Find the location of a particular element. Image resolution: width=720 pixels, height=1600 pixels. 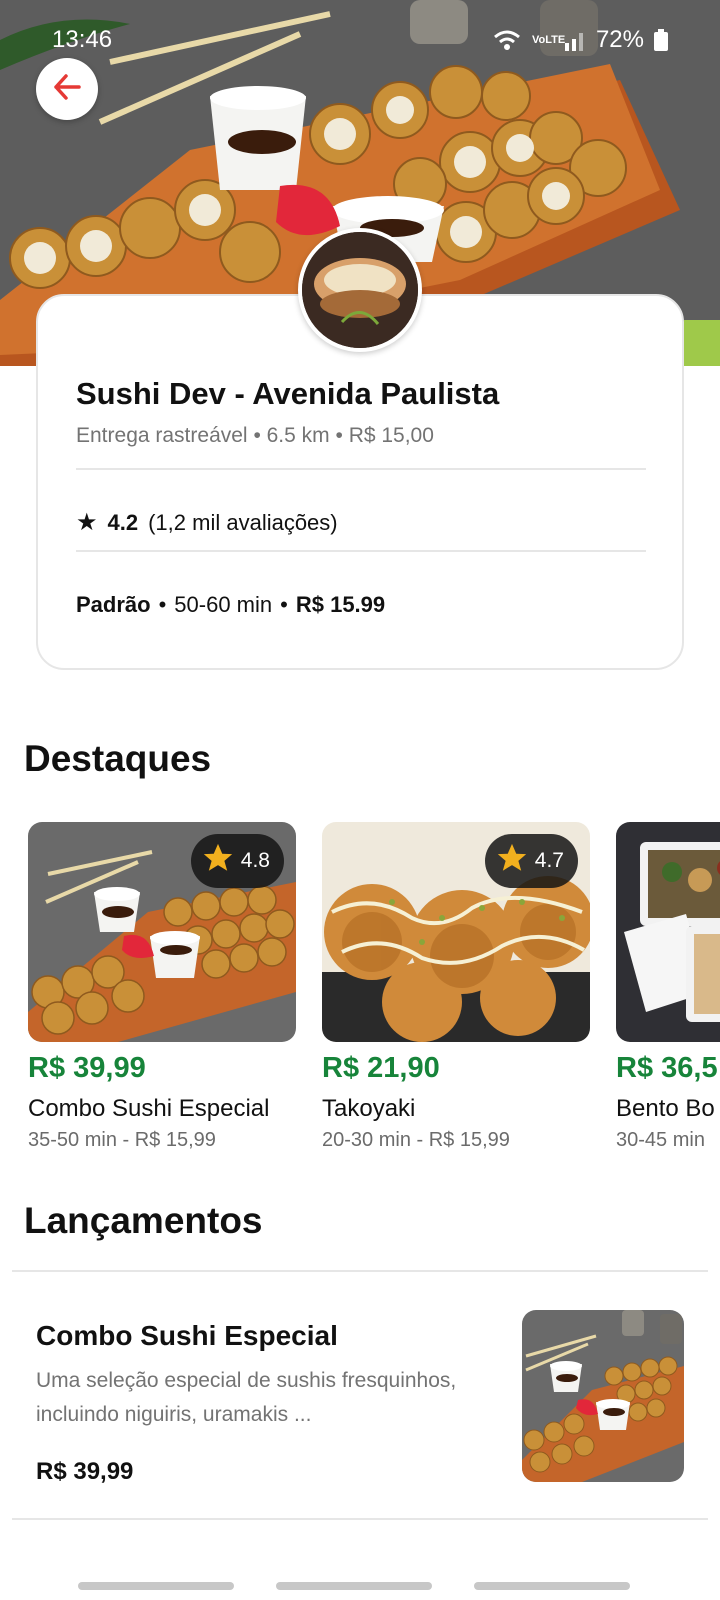

wifi-icon is located at coordinates (507, 40).